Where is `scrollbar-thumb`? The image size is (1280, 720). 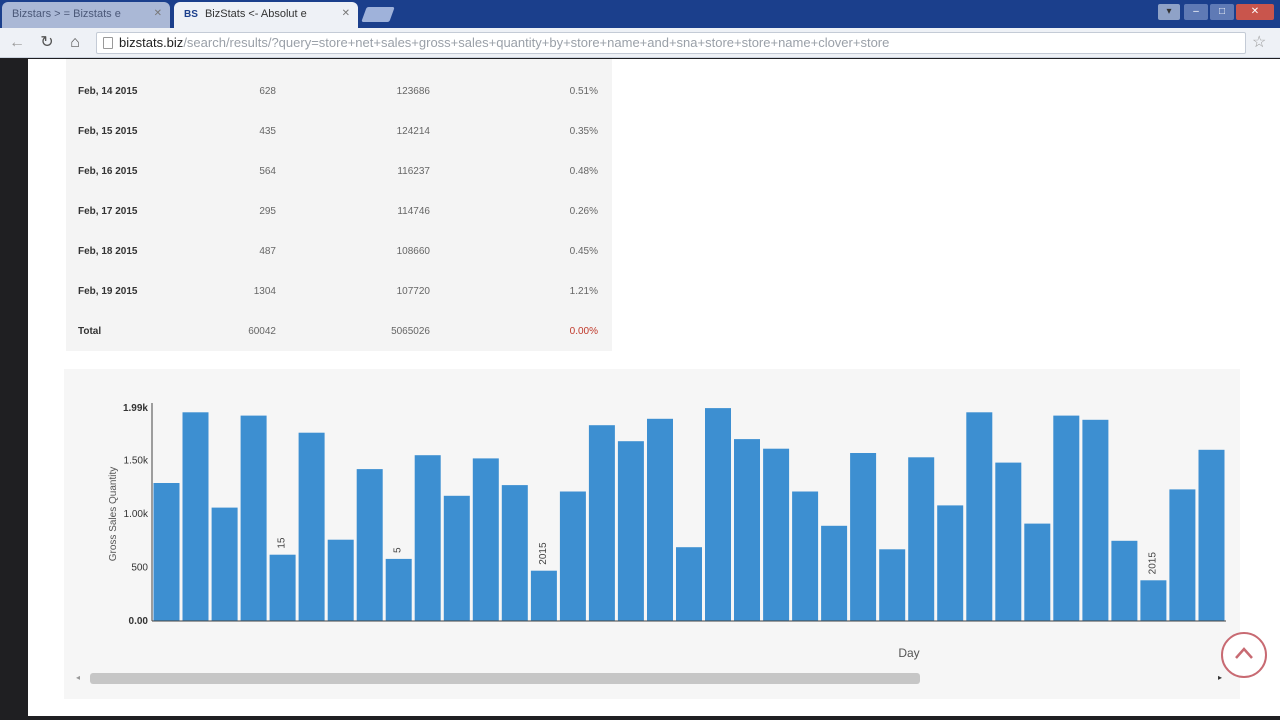
scrollbar-thumb is located at coordinates (505, 678).